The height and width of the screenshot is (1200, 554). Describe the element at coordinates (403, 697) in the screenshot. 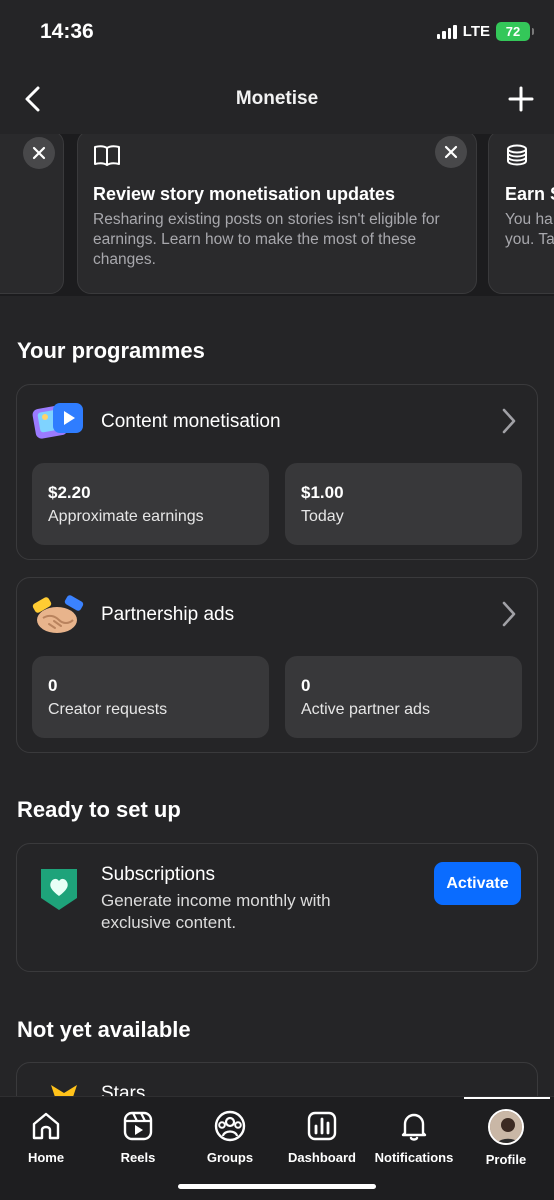

I see `stat-active-partner-ads: 0 Active partner ads` at that location.